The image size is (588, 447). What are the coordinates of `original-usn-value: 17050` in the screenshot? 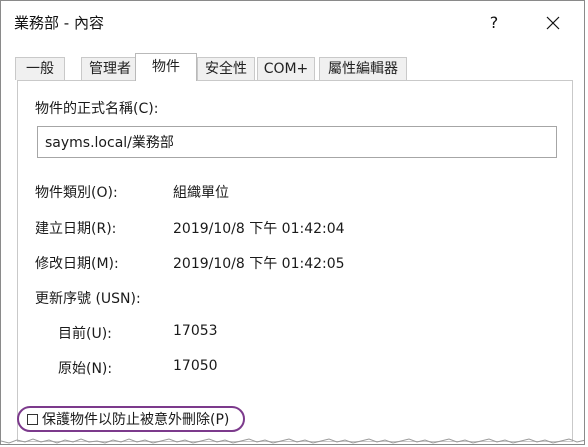 It's located at (195, 366).